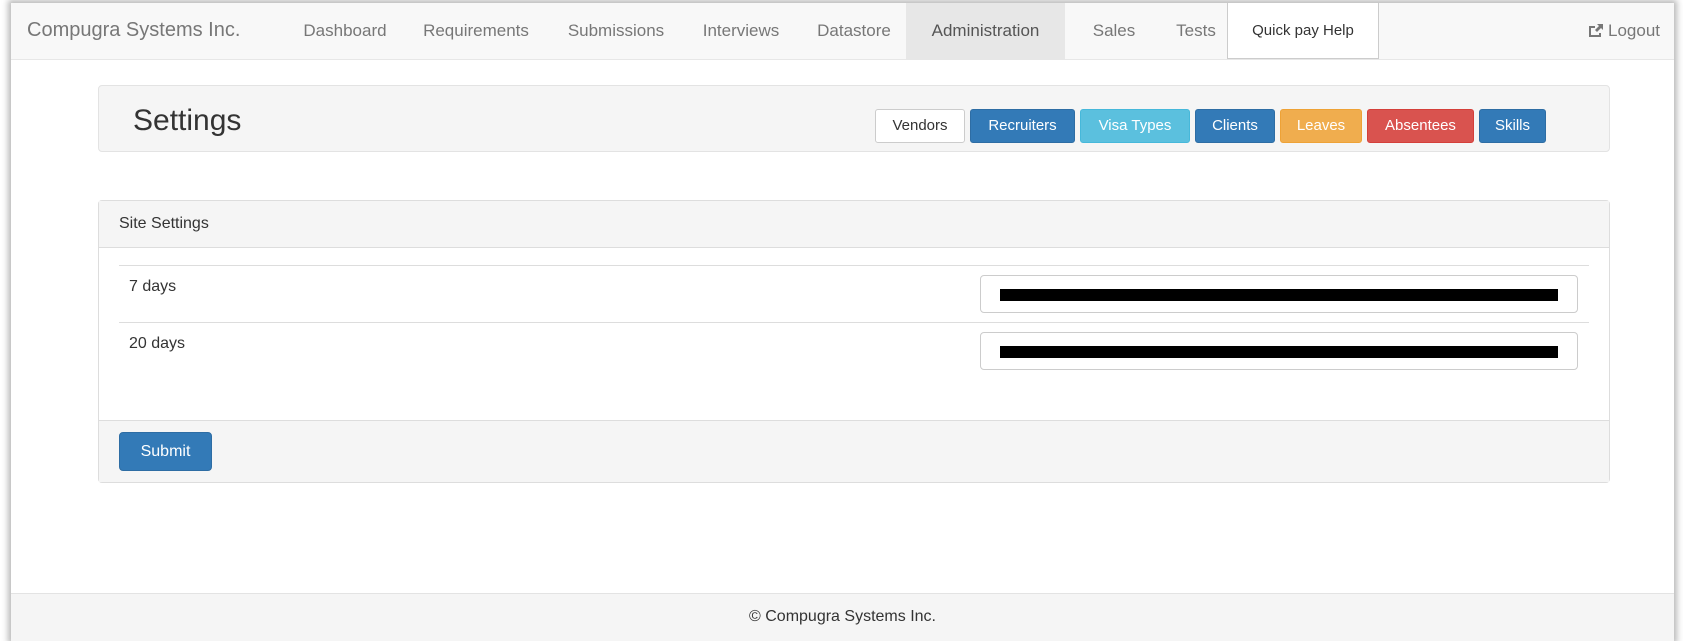 This screenshot has height=641, width=1683. What do you see at coordinates (616, 31) in the screenshot?
I see `nav-submissions: Submissions` at bounding box center [616, 31].